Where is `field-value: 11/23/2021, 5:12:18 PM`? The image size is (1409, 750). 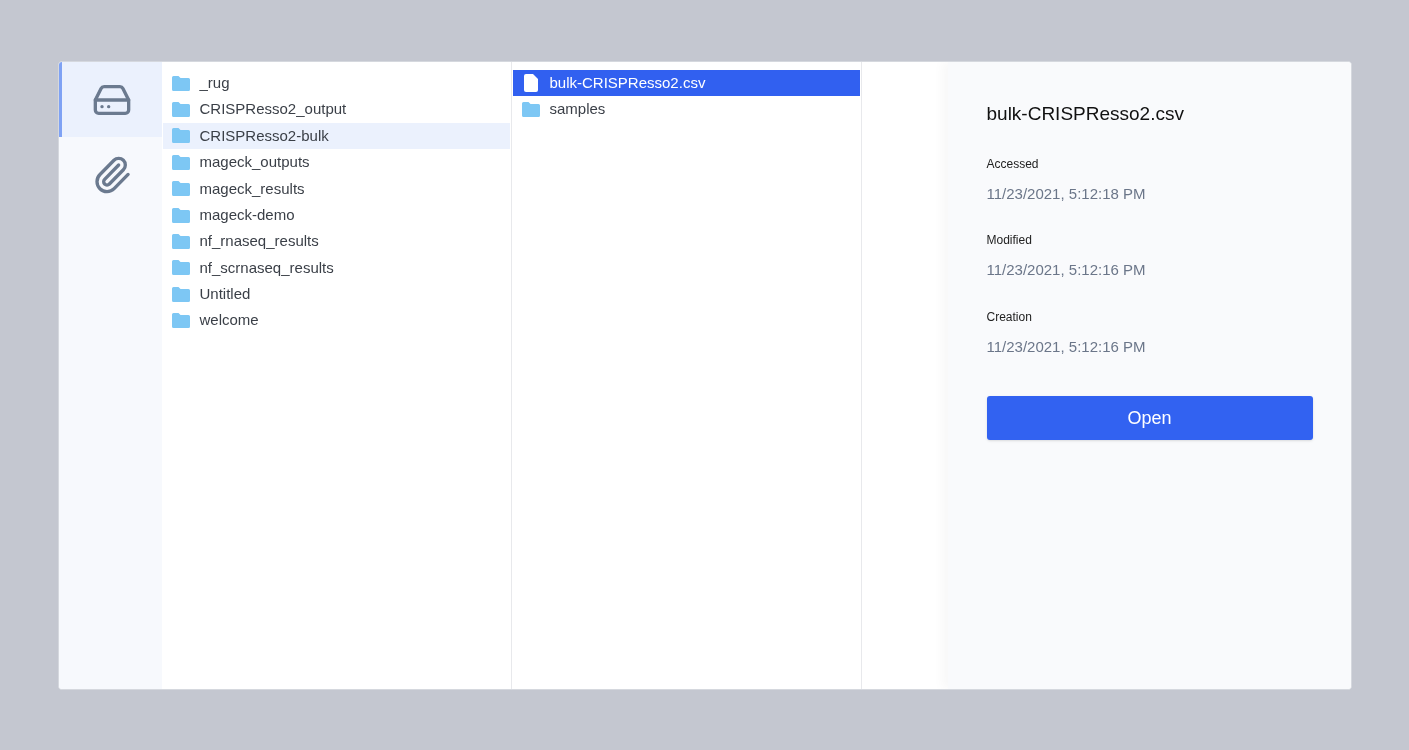 field-value: 11/23/2021, 5:12:18 PM is located at coordinates (1066, 193).